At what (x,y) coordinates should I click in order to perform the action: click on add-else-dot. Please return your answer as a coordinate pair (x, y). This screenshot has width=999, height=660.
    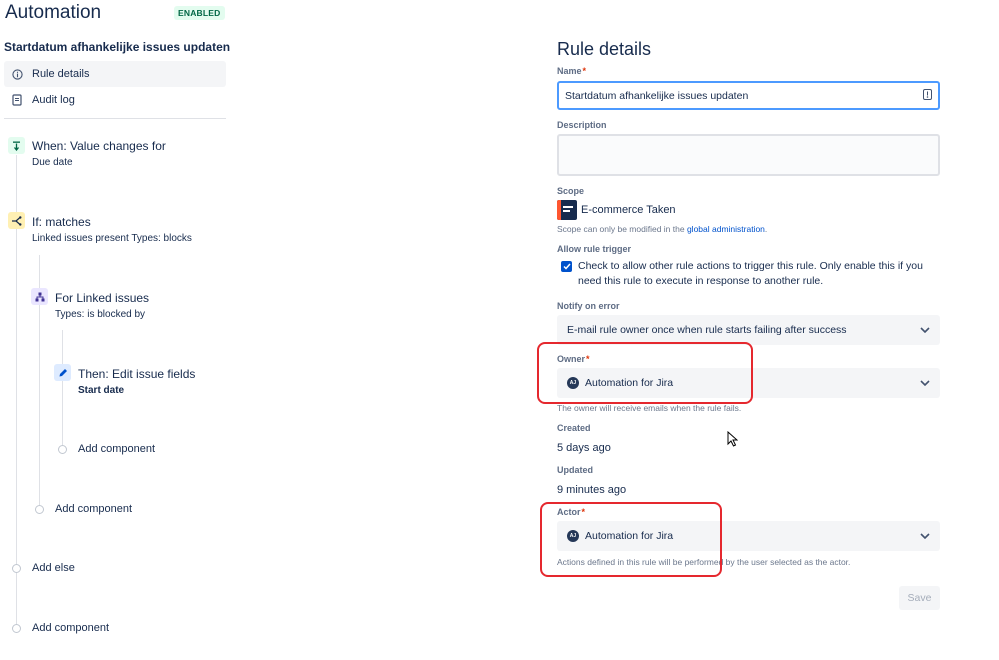
    Looking at the image, I should click on (16, 568).